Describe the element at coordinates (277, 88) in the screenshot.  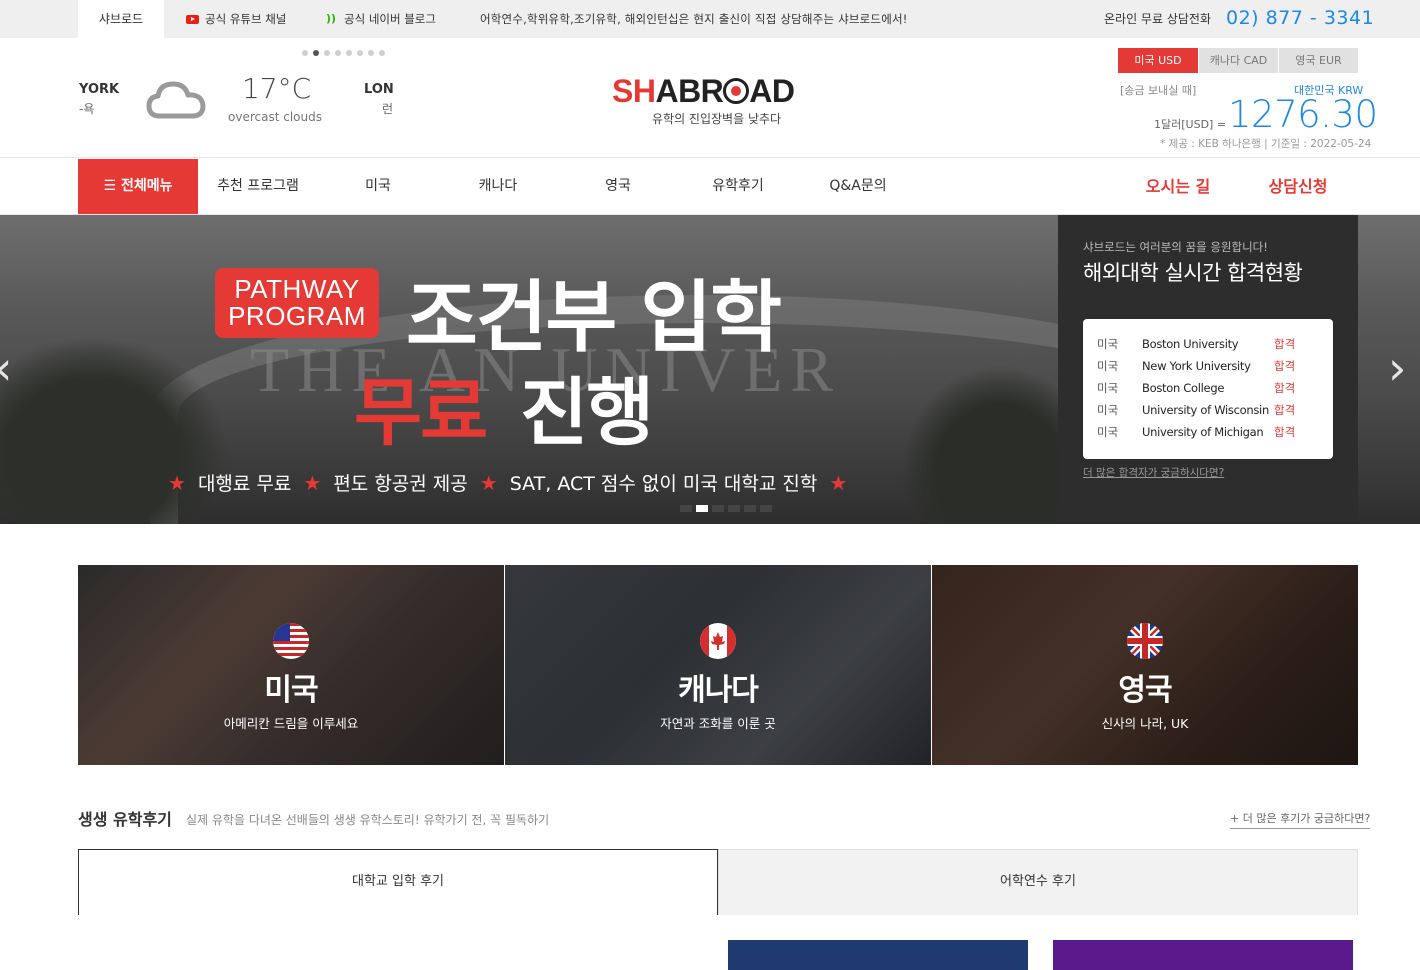
I see `temperature: 17°C` at that location.